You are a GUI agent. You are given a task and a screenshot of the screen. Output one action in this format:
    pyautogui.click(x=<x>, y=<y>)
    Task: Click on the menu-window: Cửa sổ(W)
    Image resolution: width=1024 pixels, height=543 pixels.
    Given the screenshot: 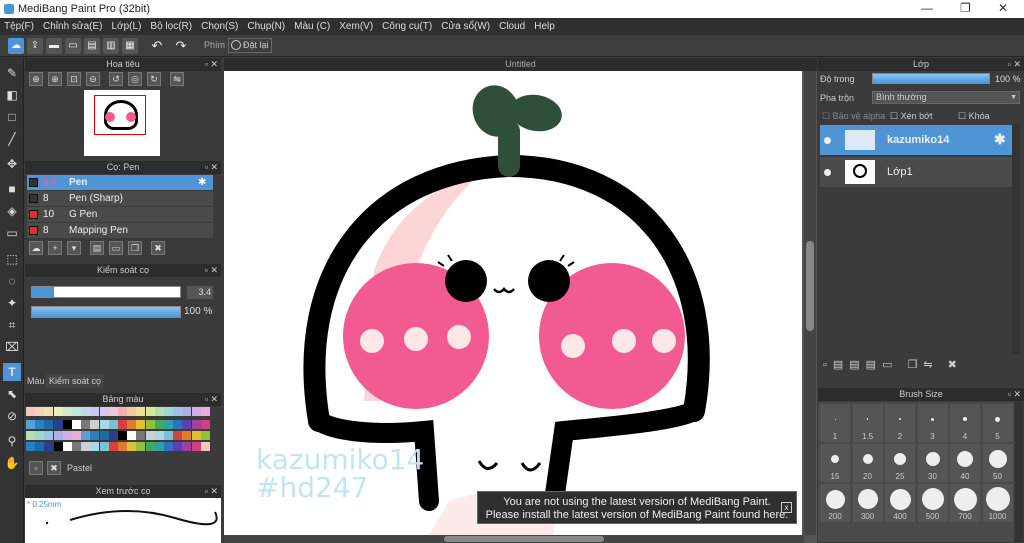 What is the action you would take?
    pyautogui.click(x=465, y=26)
    